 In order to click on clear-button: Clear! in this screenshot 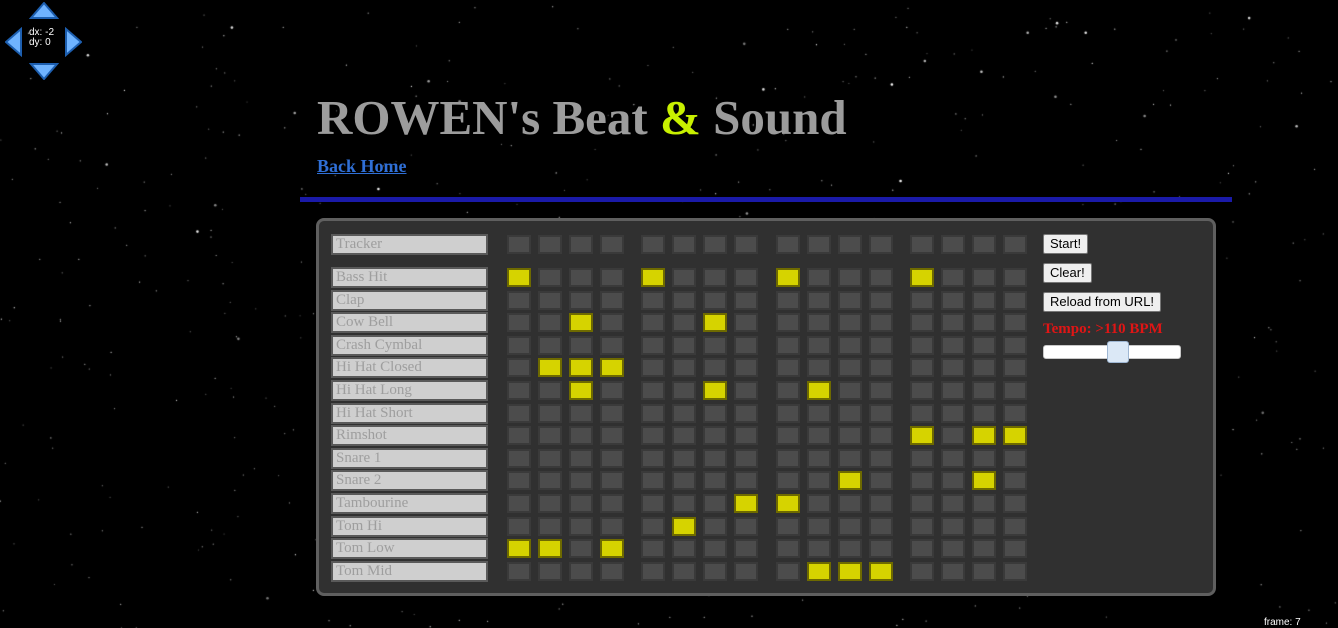, I will do `click(1067, 273)`.